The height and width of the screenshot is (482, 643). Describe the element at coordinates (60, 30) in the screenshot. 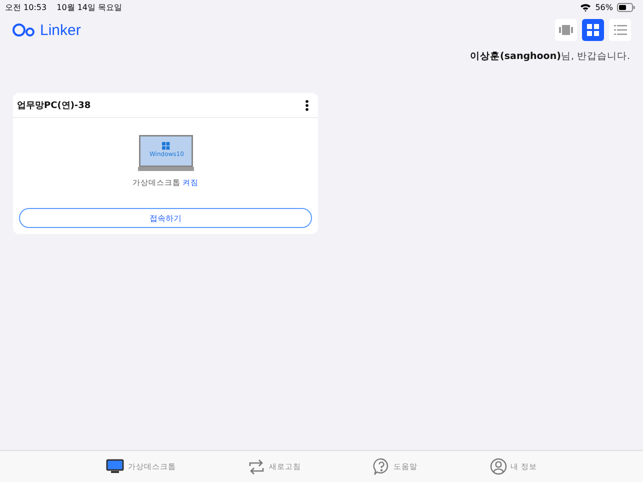

I see `logo-text: Linker` at that location.